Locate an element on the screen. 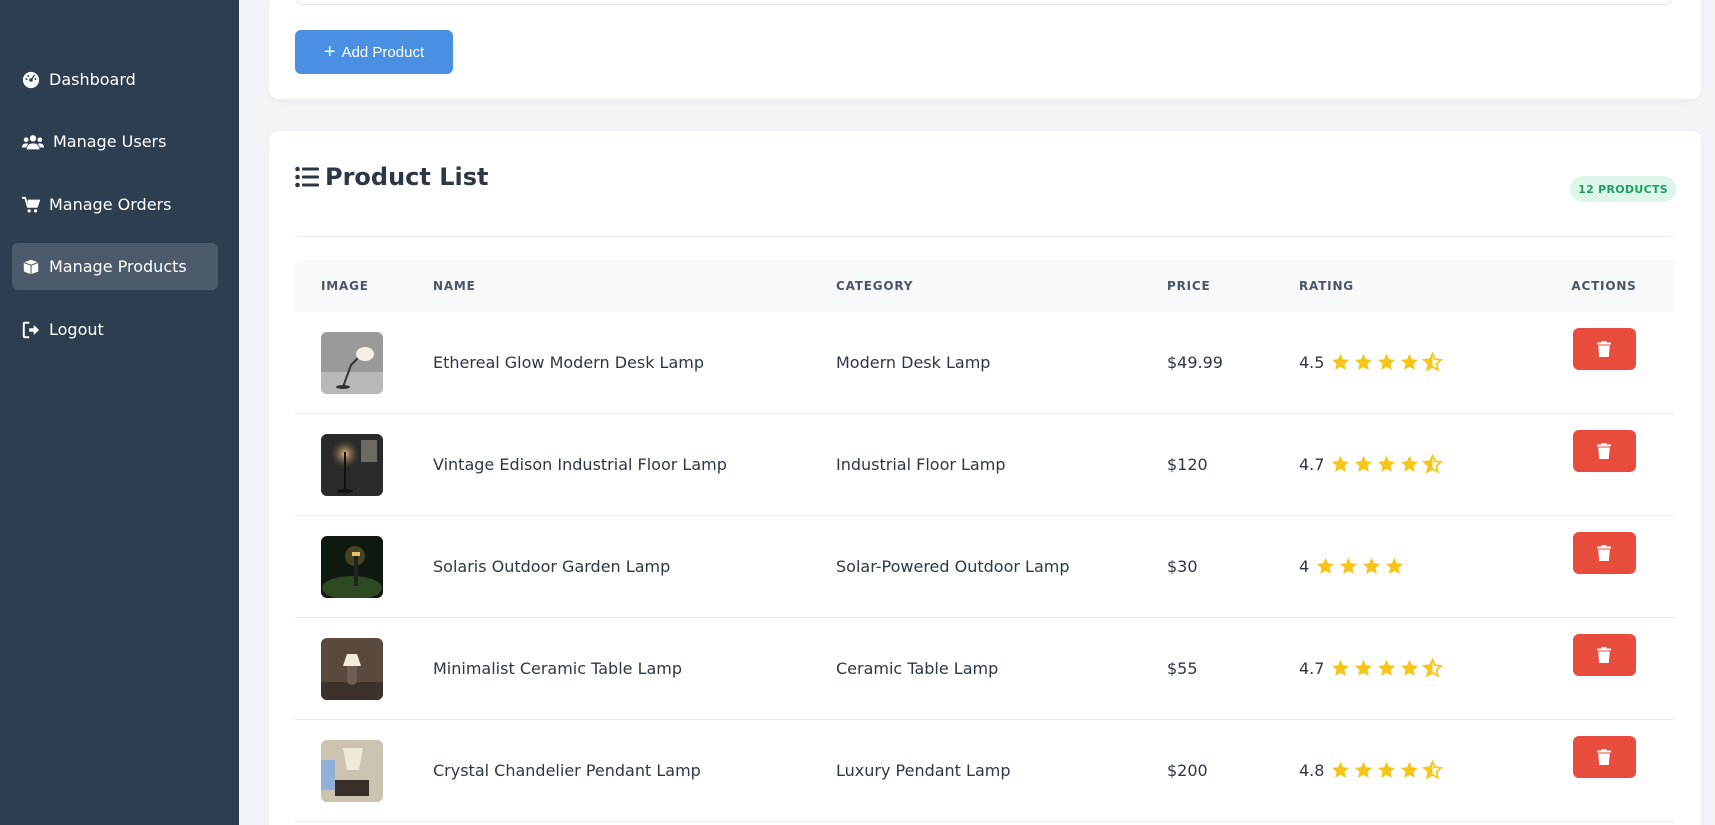  column-header-rating: RATING is located at coordinates (1326, 286).